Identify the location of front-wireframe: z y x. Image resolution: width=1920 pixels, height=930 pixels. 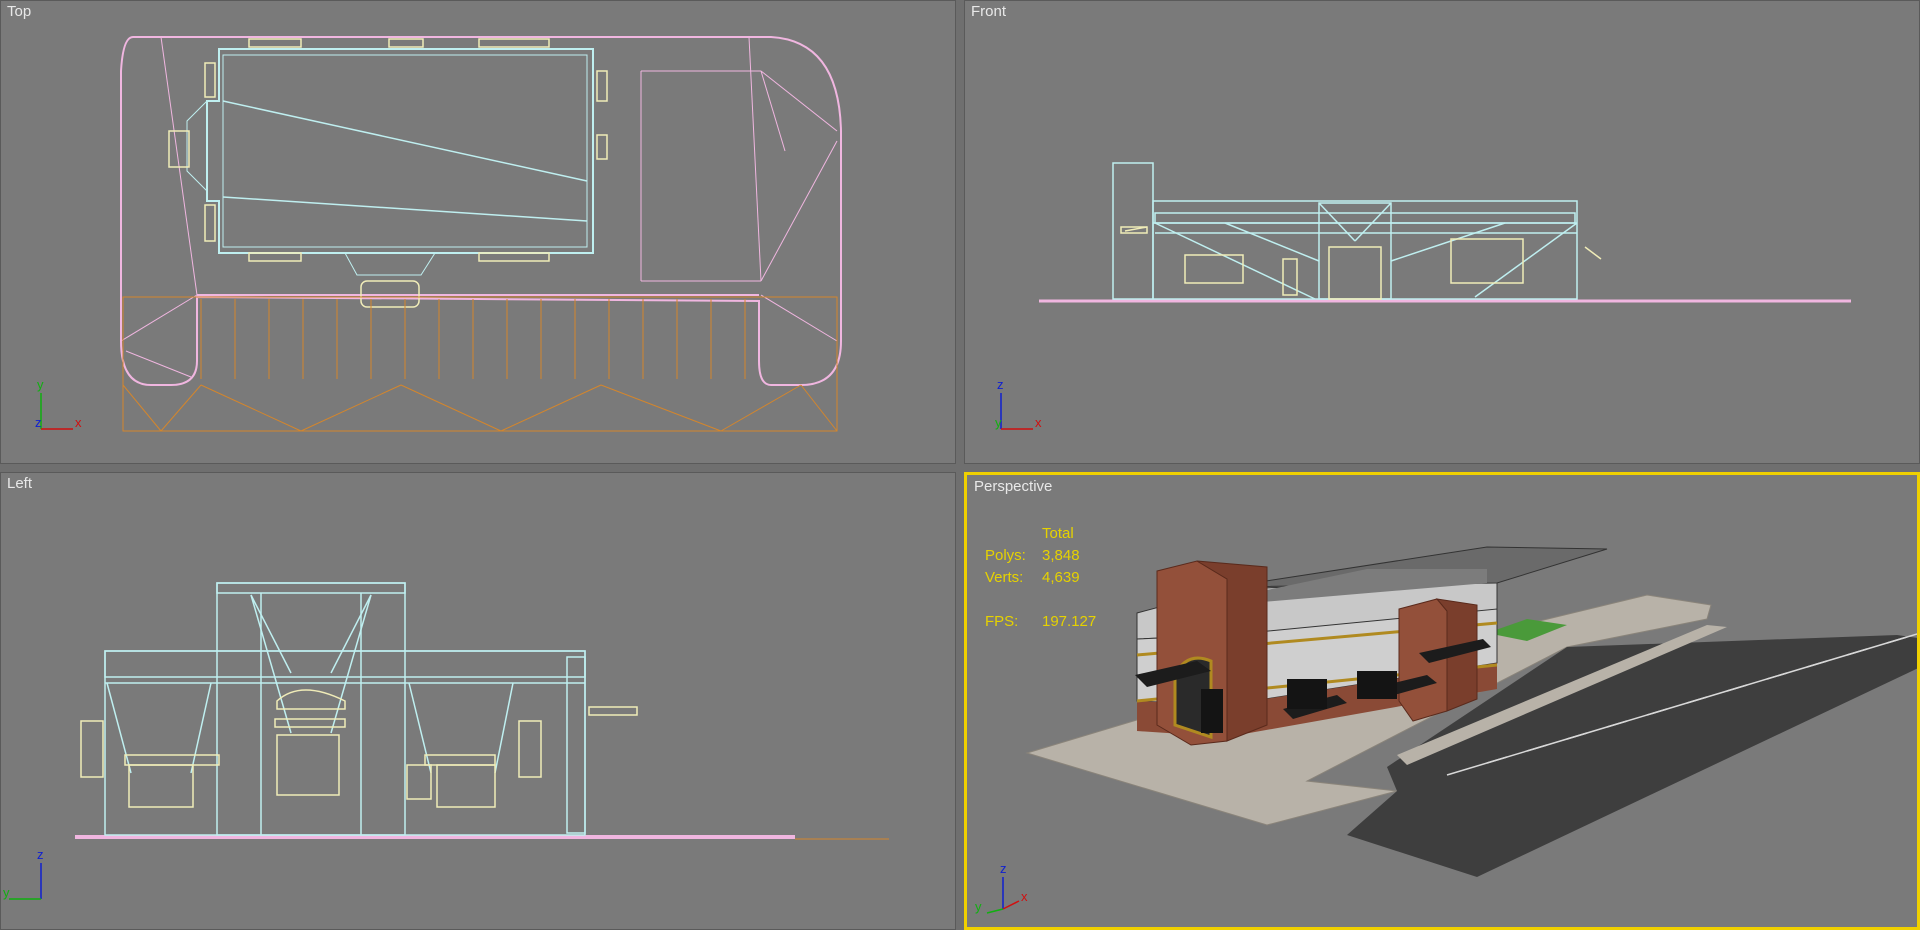
(1423, 296).